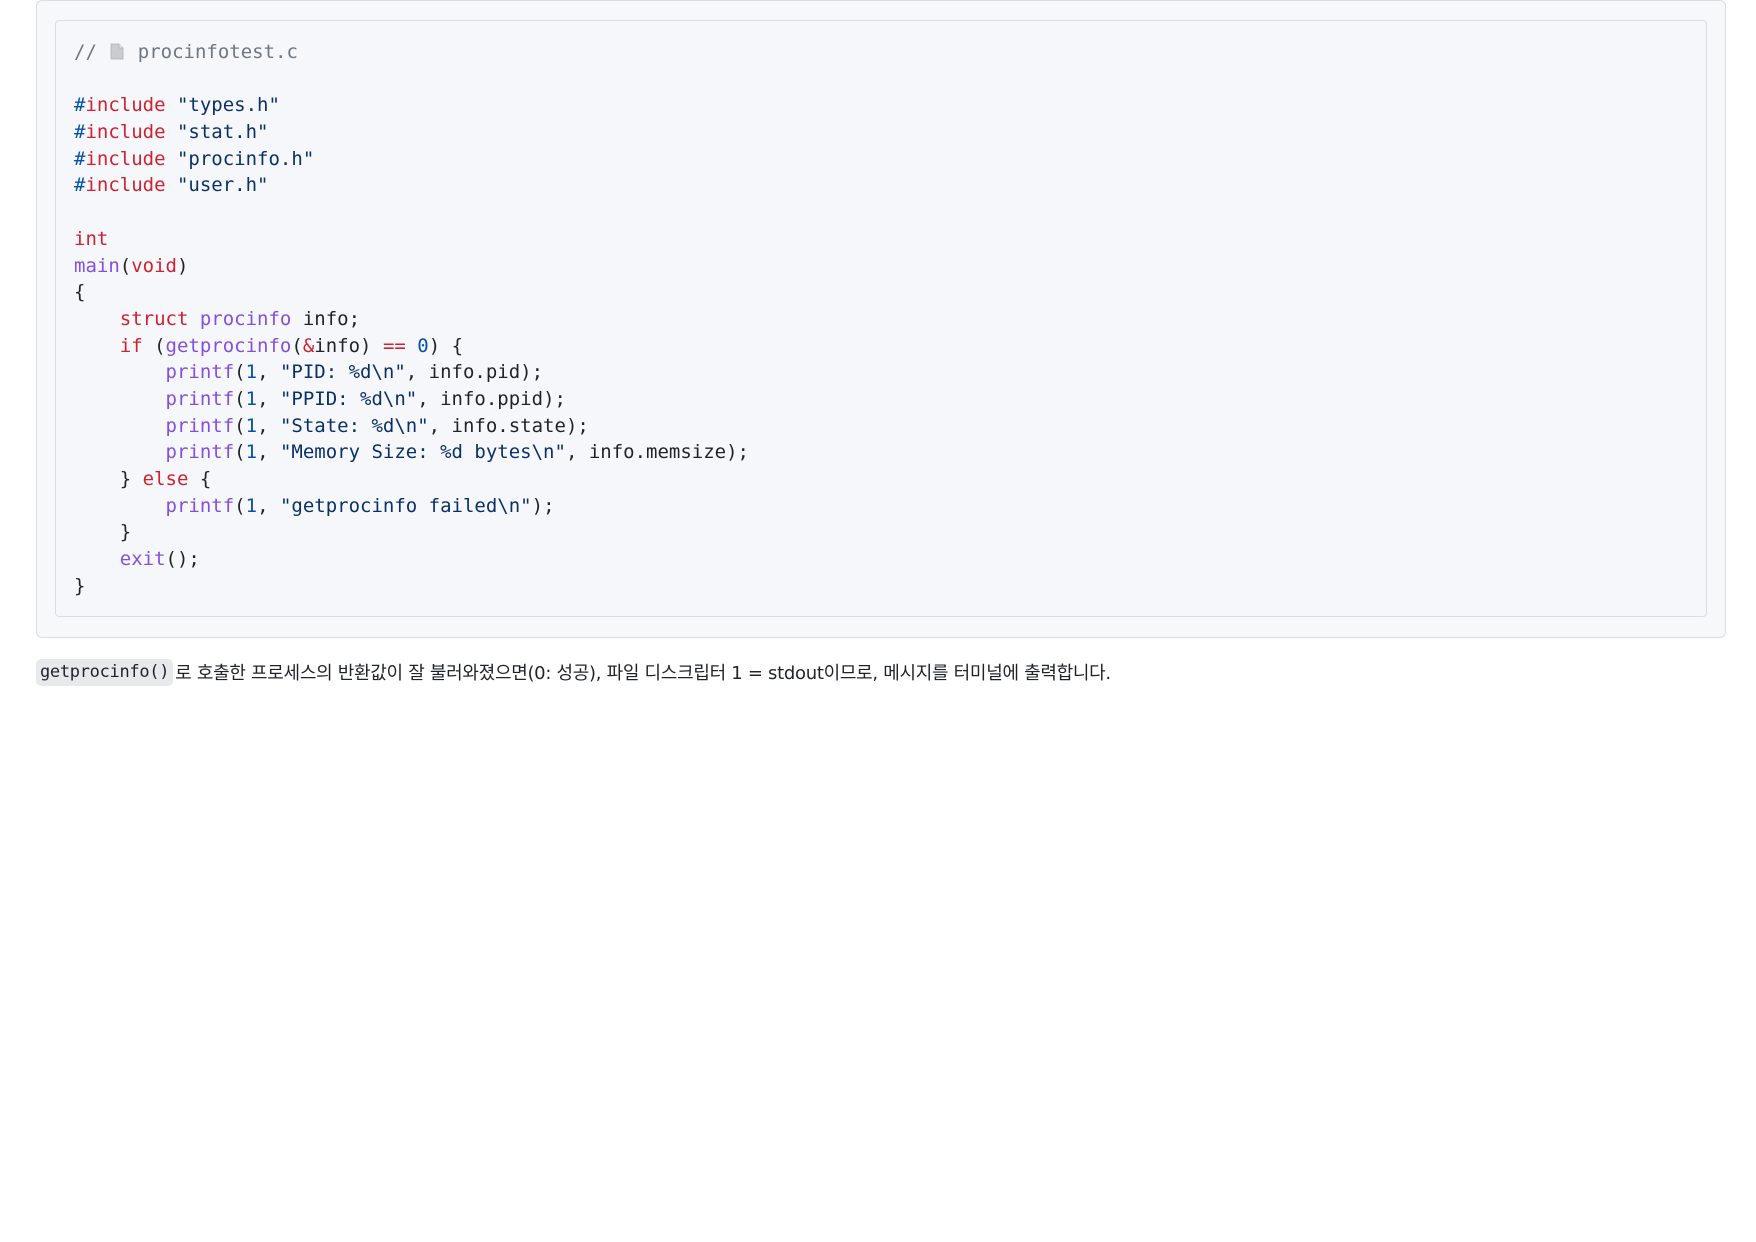 This screenshot has height=1242, width=1756. Describe the element at coordinates (91, 238) in the screenshot. I see `code-token: int` at that location.